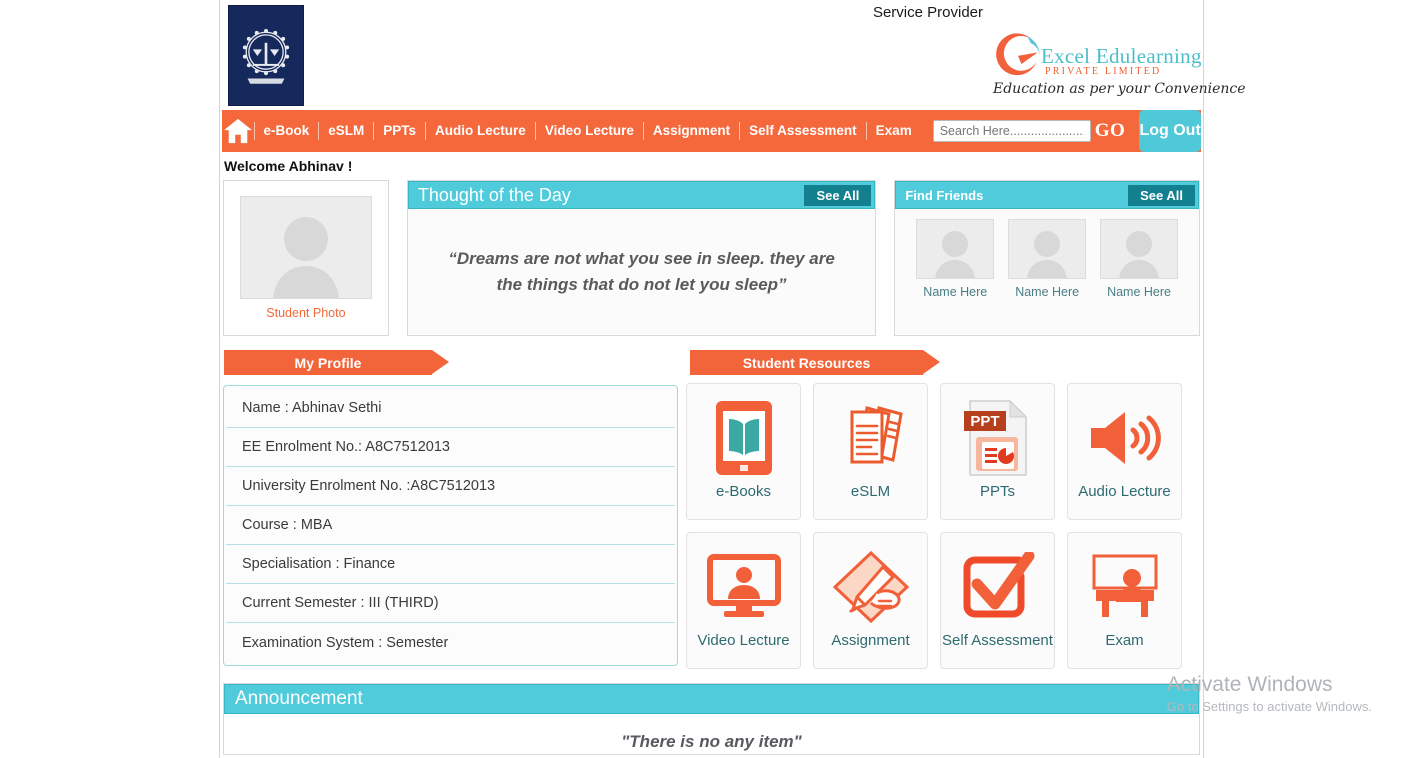  What do you see at coordinates (997, 640) in the screenshot?
I see `resource-label: Self Assessment` at bounding box center [997, 640].